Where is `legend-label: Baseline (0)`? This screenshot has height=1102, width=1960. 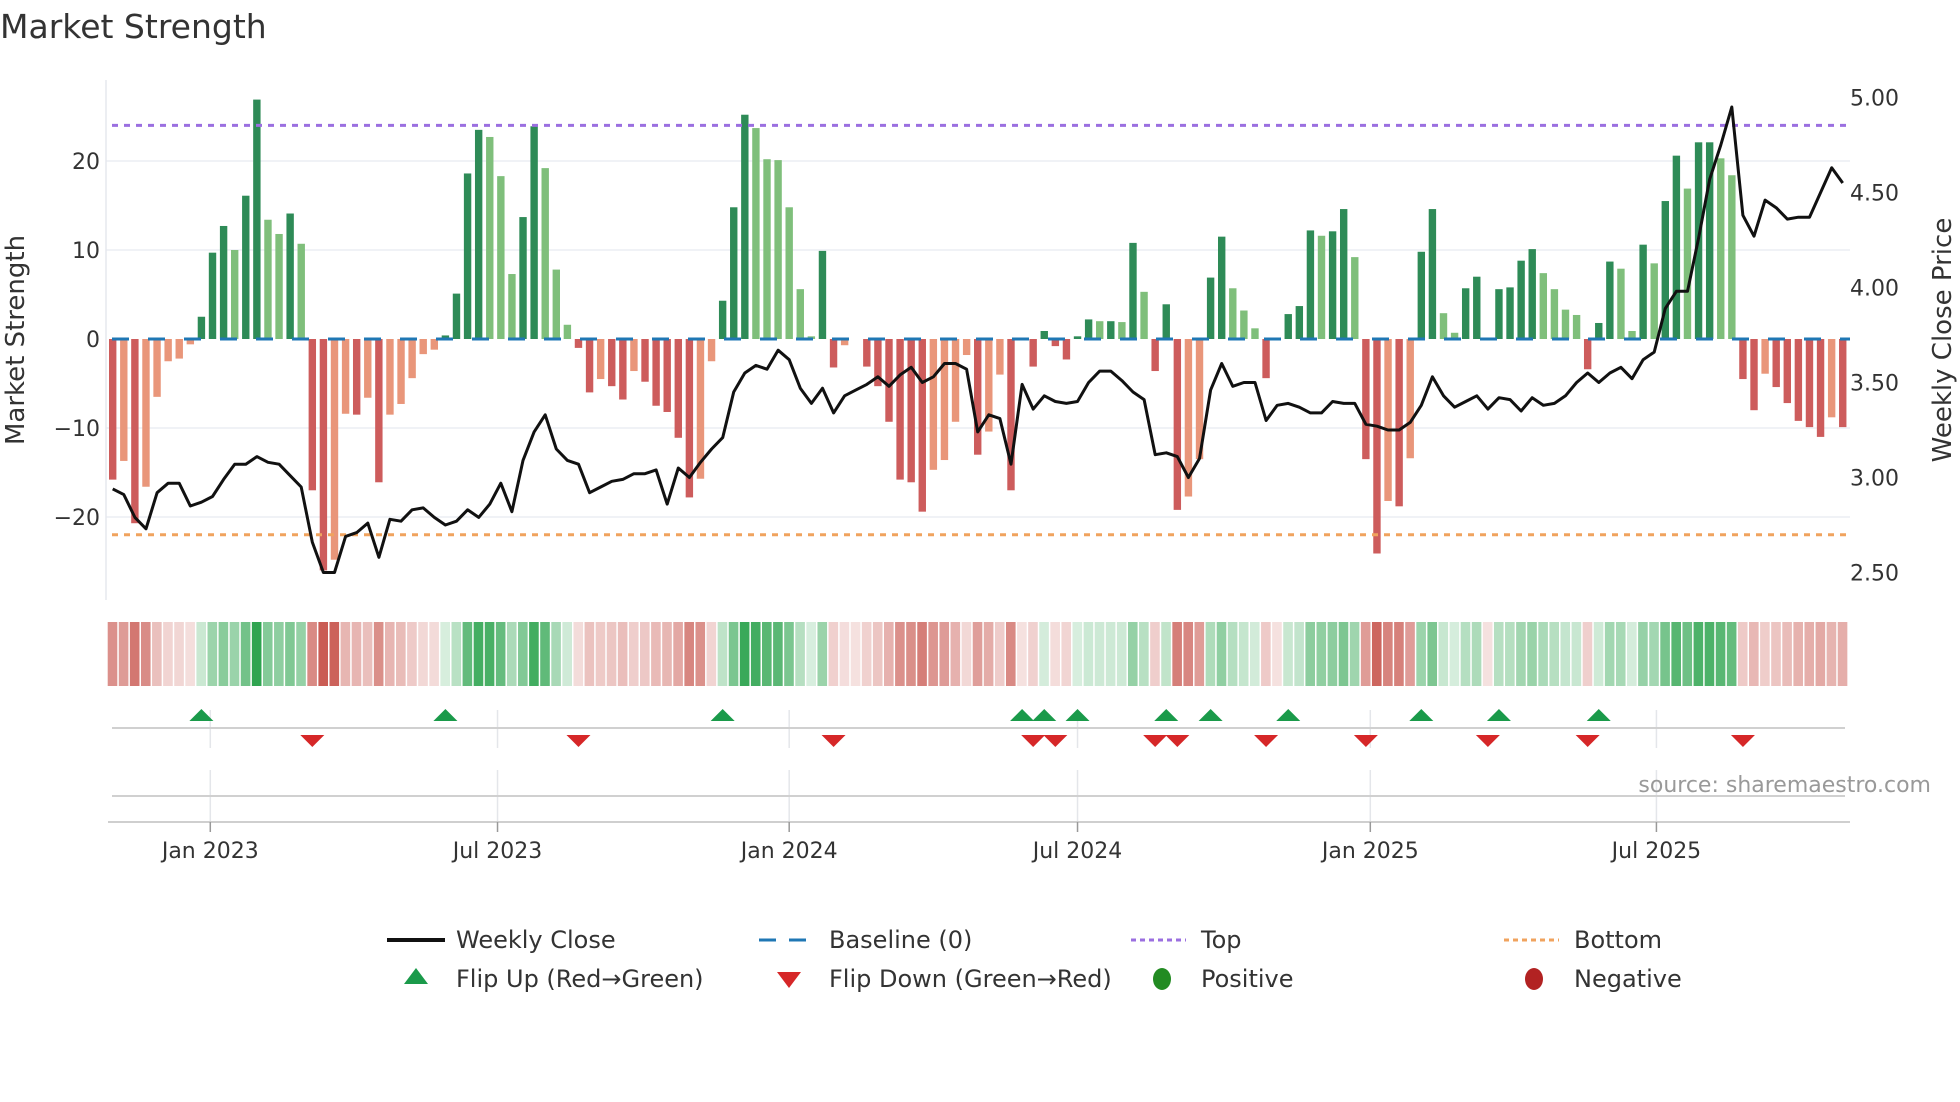
legend-label: Baseline (0) is located at coordinates (900, 940).